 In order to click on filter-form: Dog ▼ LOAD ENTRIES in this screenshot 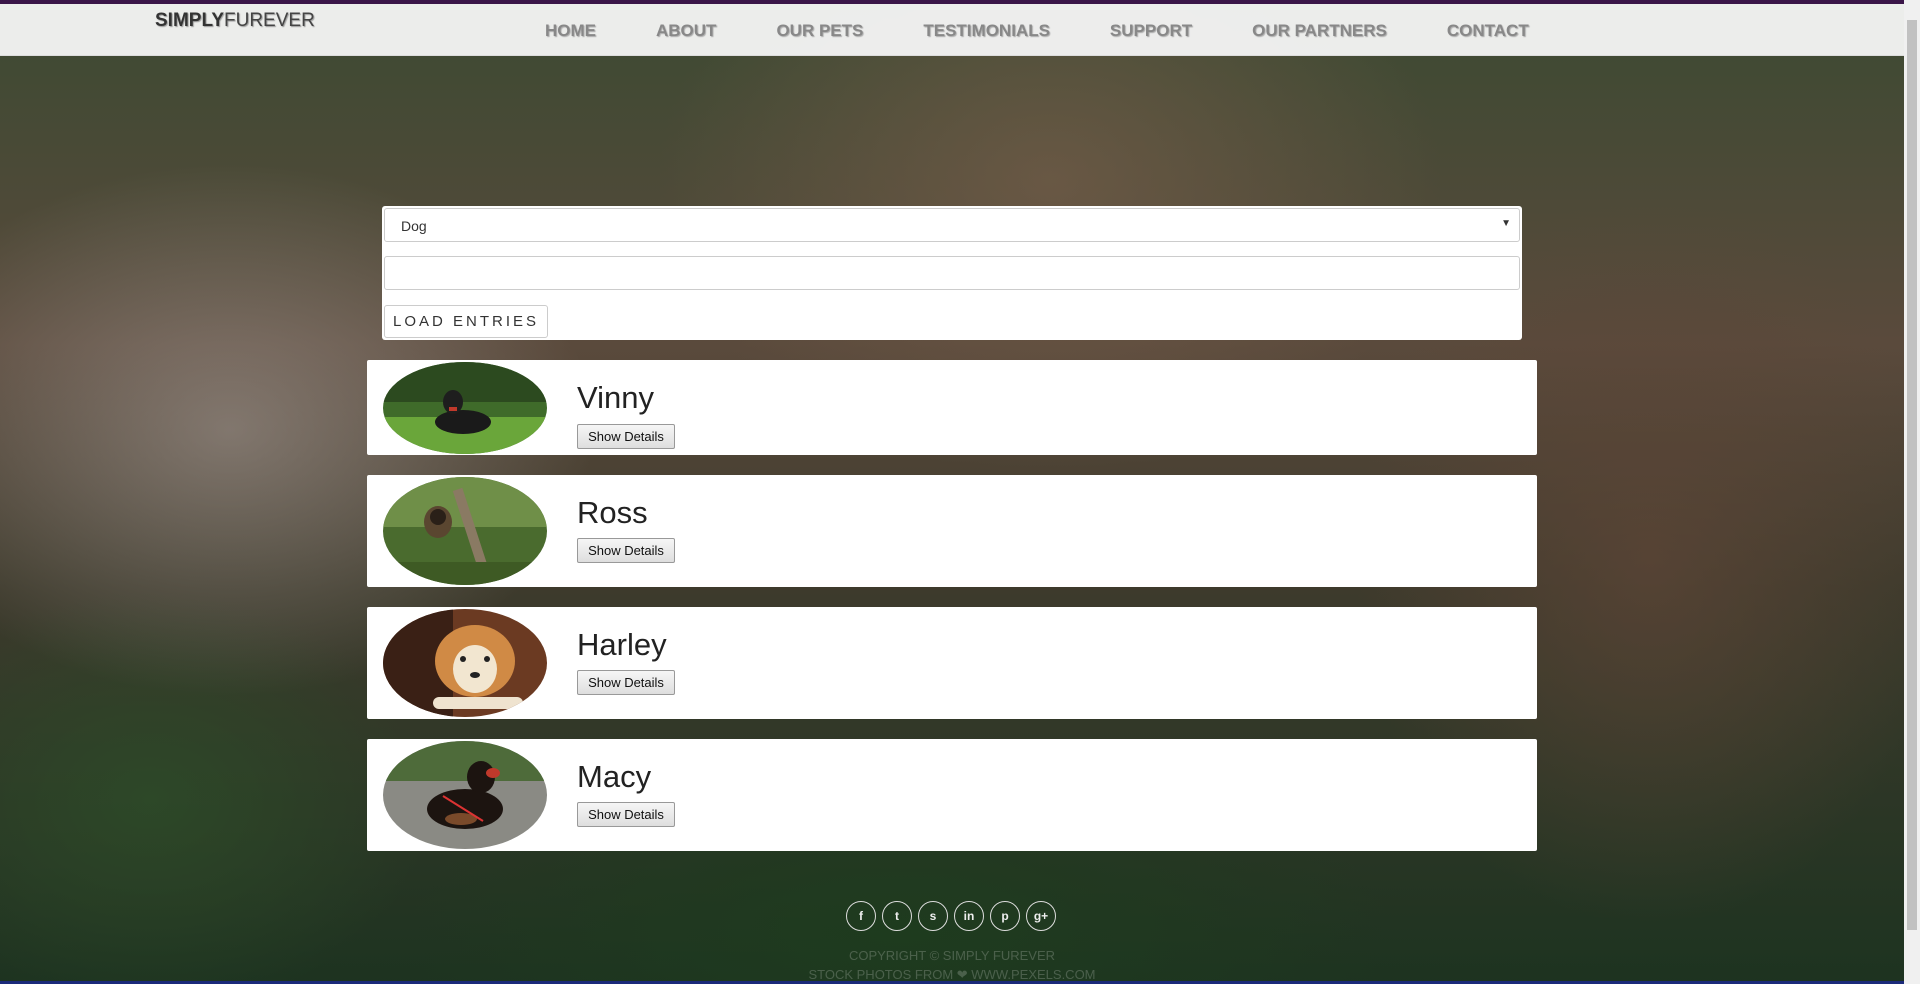, I will do `click(952, 273)`.